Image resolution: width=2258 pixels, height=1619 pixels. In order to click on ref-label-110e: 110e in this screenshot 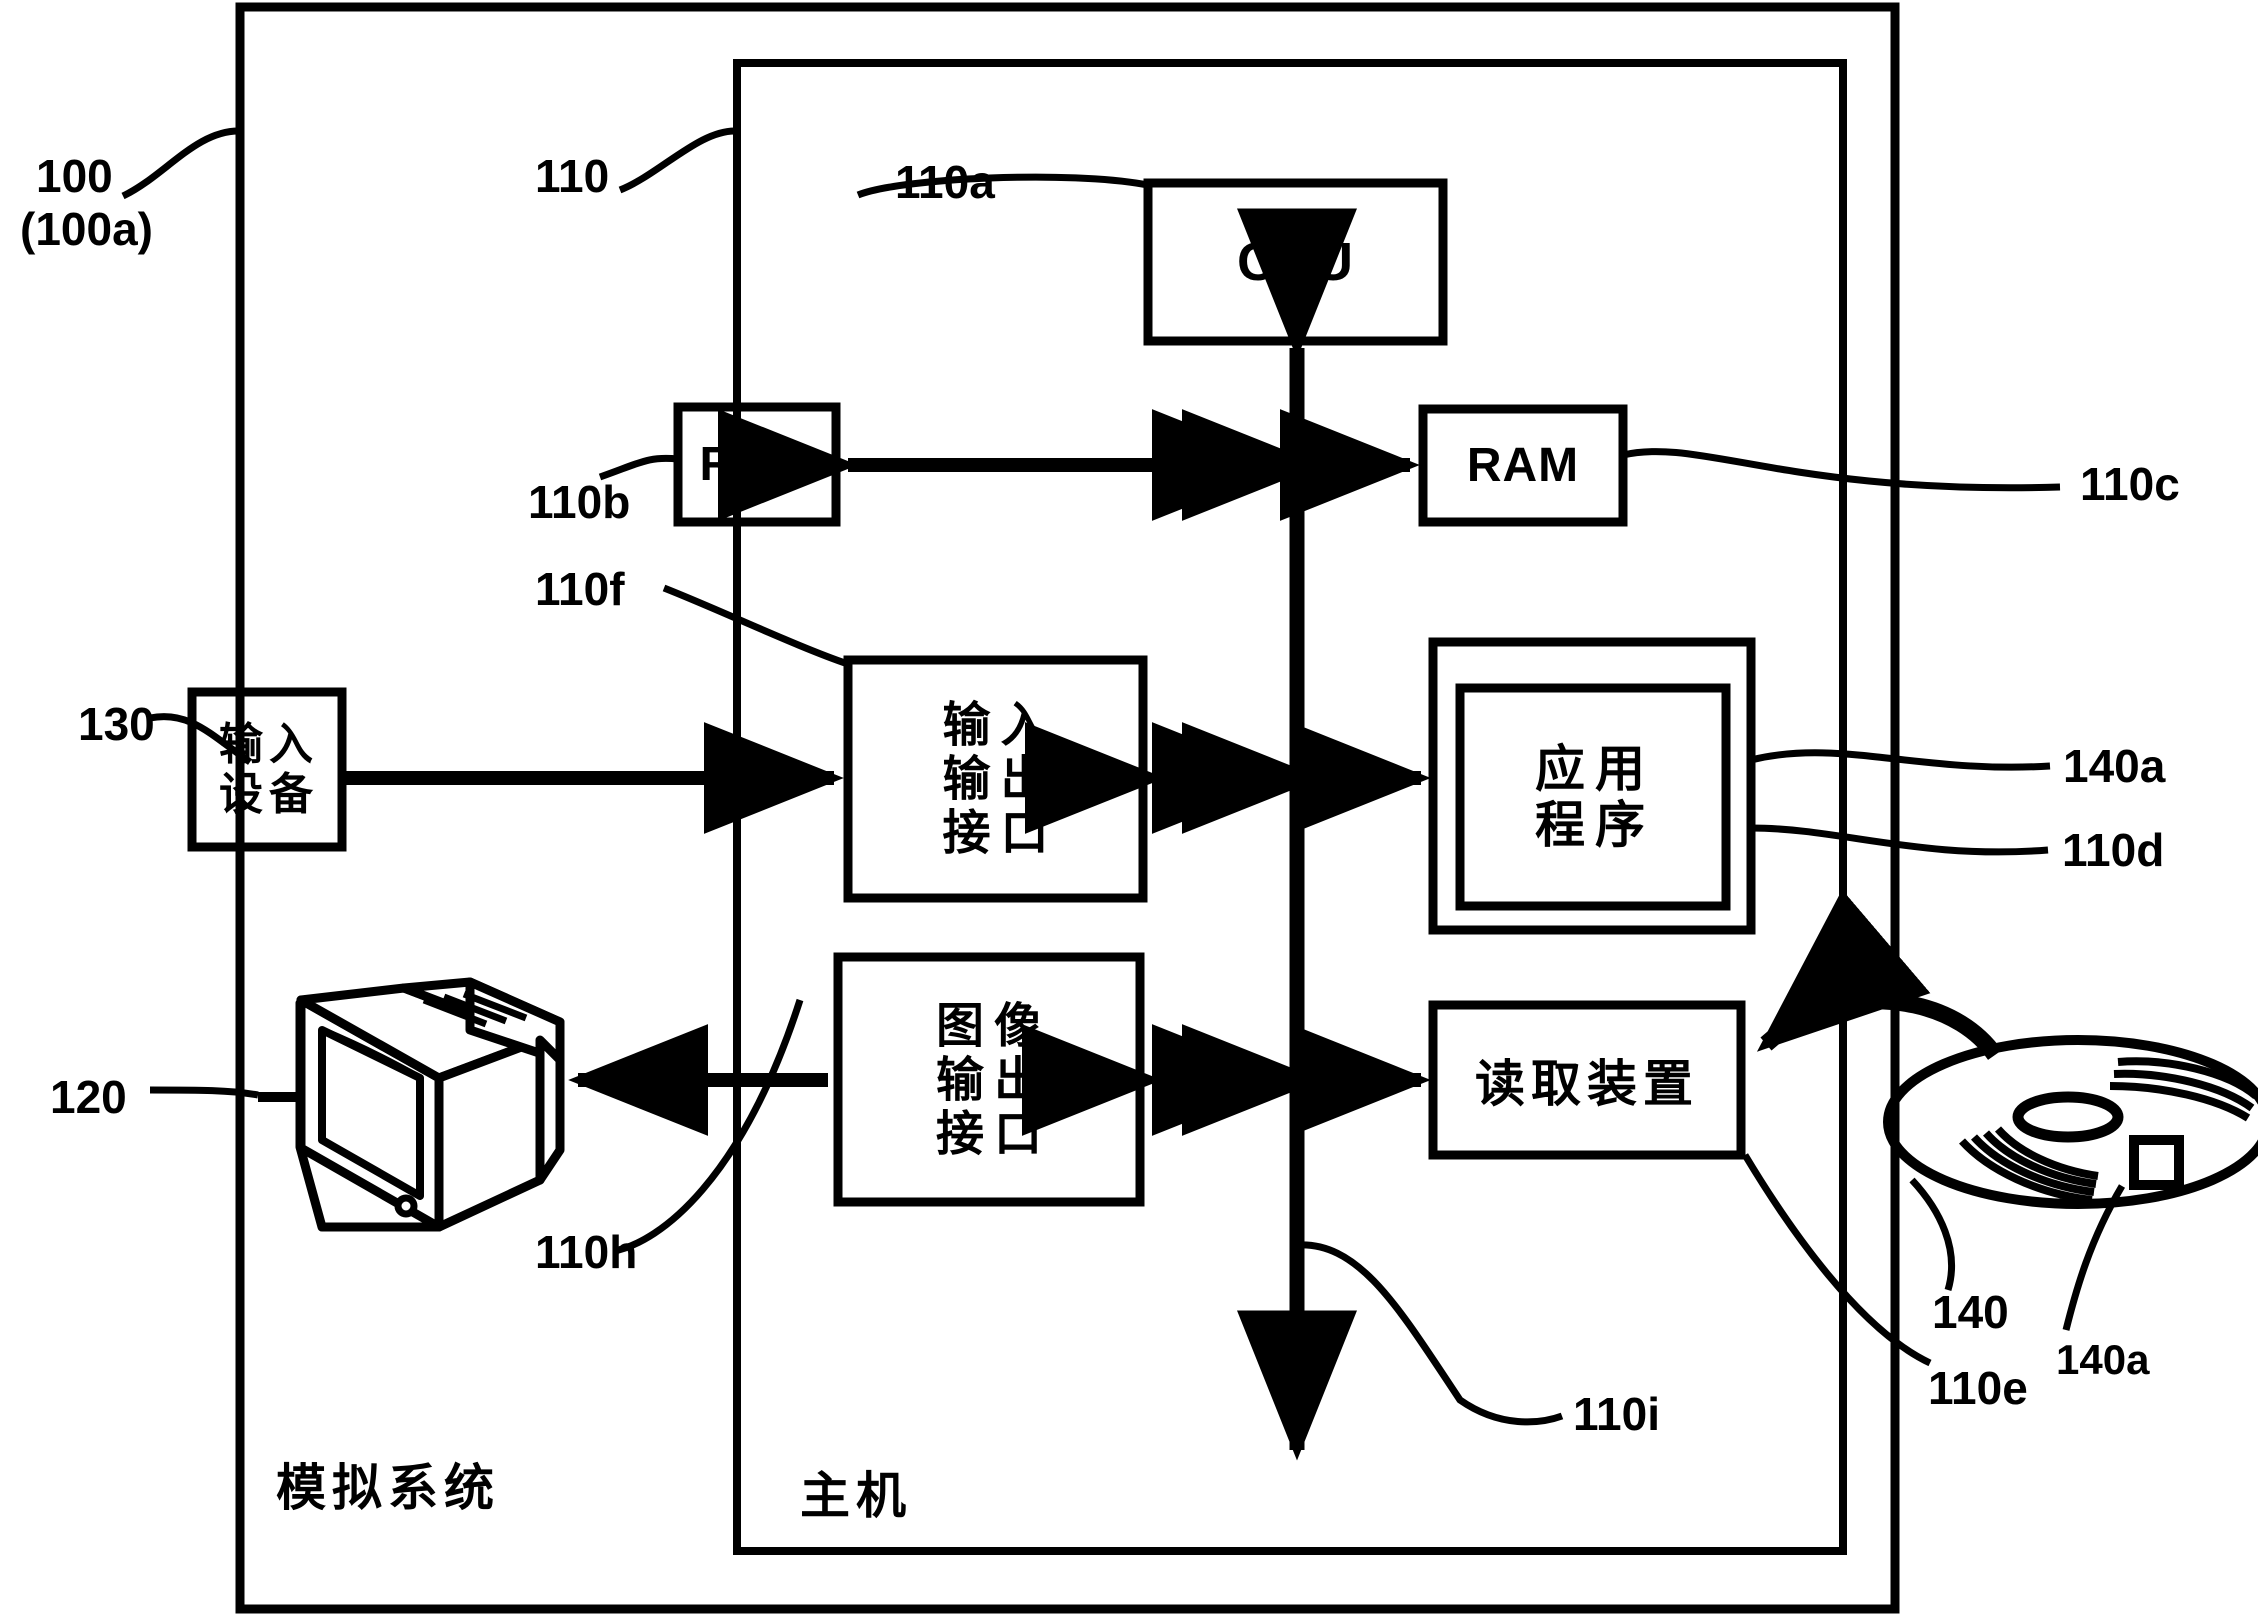, I will do `click(1978, 1388)`.